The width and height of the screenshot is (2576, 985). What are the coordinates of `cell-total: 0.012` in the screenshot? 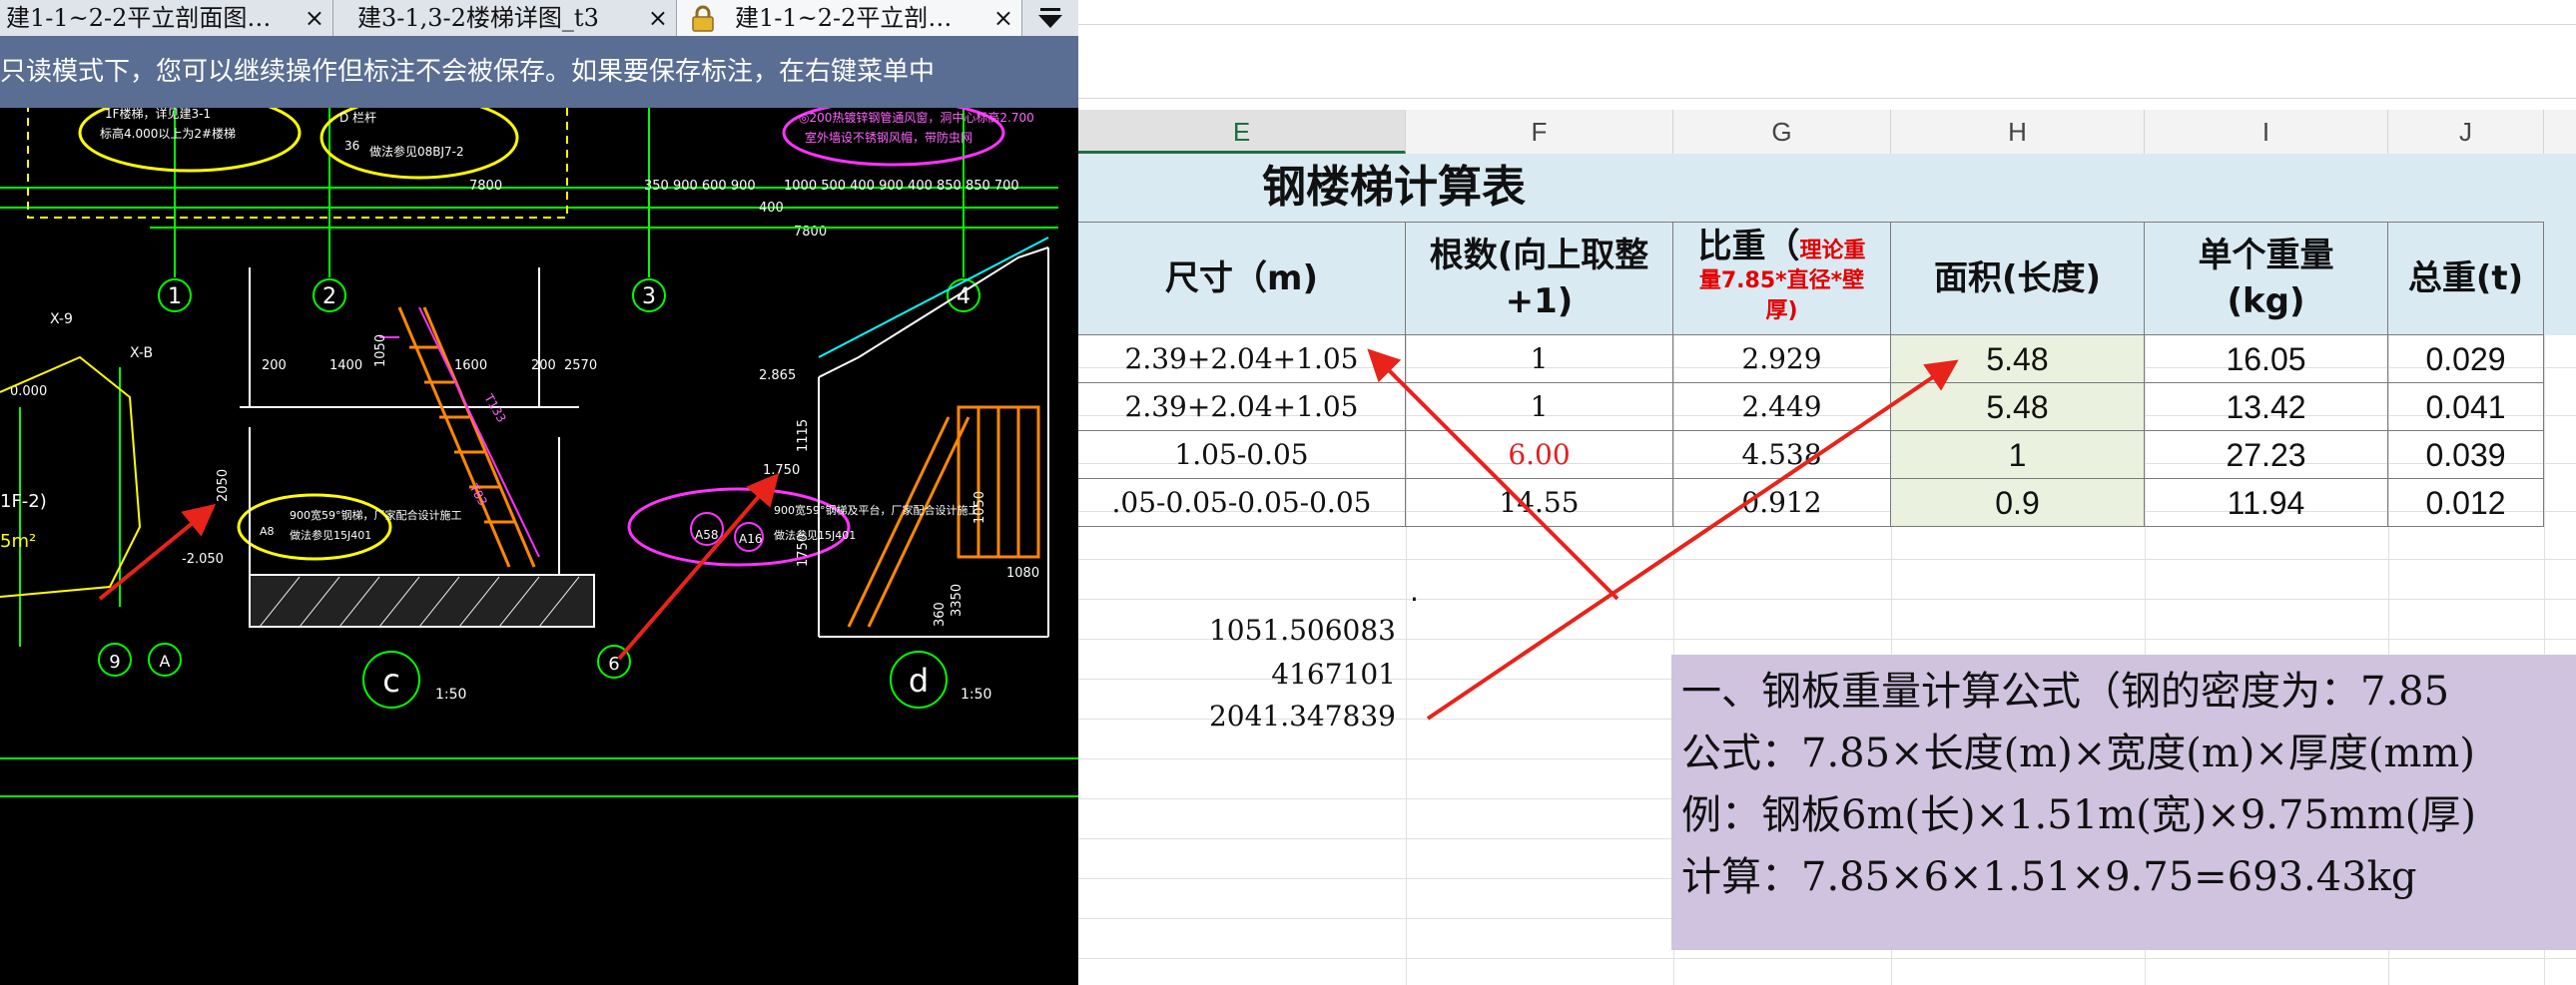 It's located at (2466, 503).